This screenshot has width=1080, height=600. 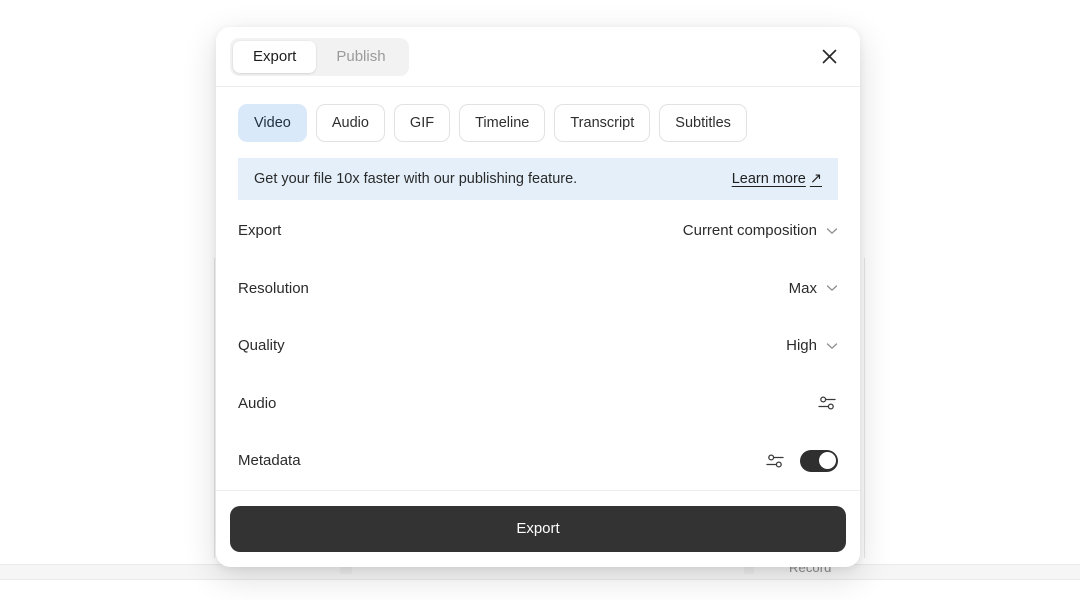 I want to click on quality-dropdown: High, so click(x=812, y=345).